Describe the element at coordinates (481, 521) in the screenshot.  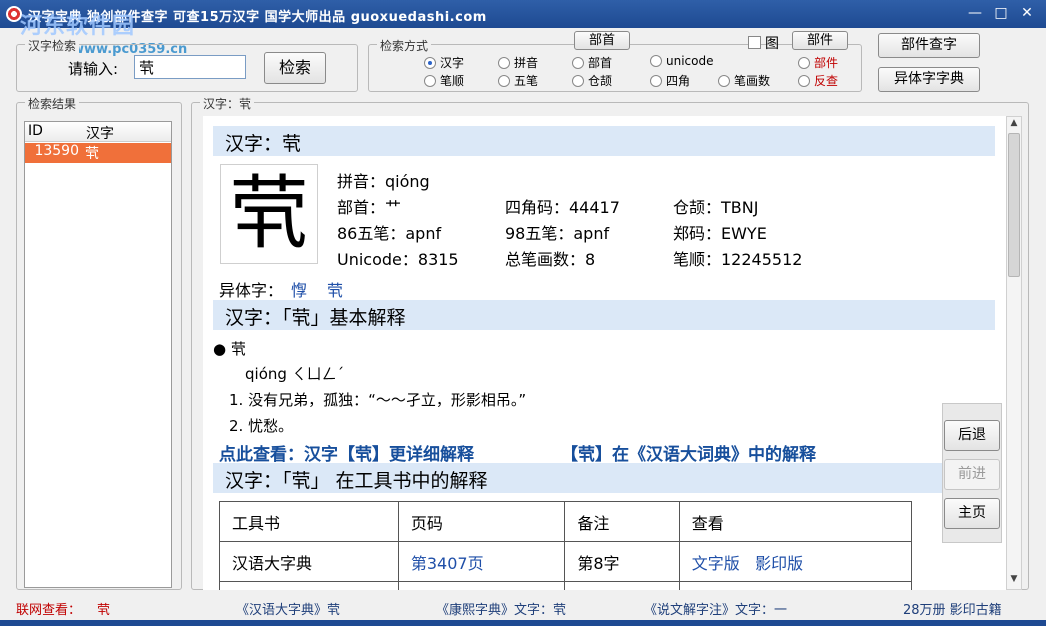
I see `table-header: 页码` at that location.